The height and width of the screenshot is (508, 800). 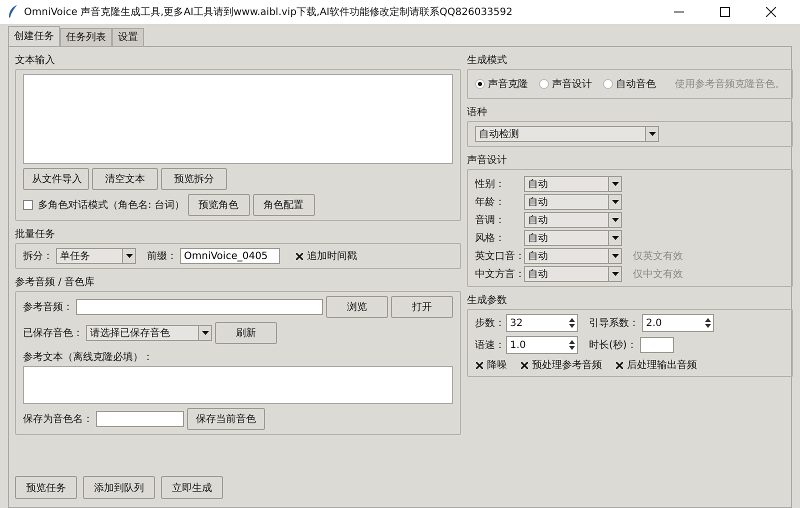 I want to click on radio-label: 自动音色, so click(x=636, y=84).